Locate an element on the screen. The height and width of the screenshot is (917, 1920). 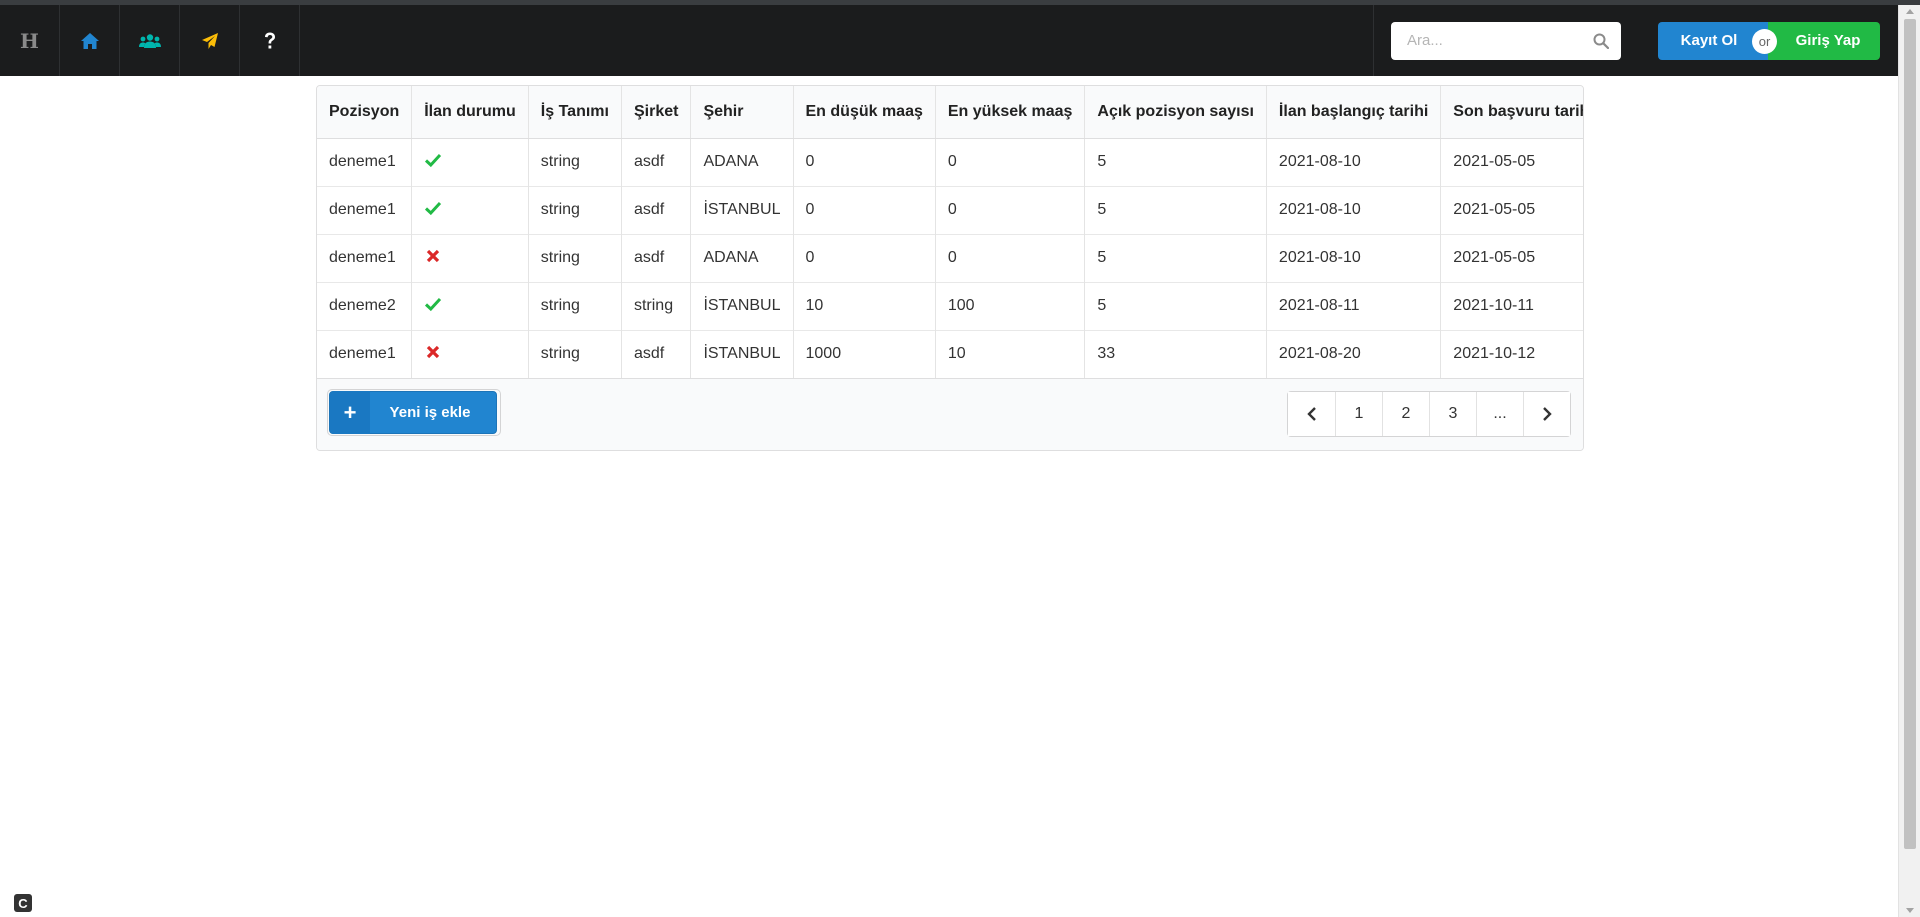
vertical-scrollbar is located at coordinates (1909, 461).